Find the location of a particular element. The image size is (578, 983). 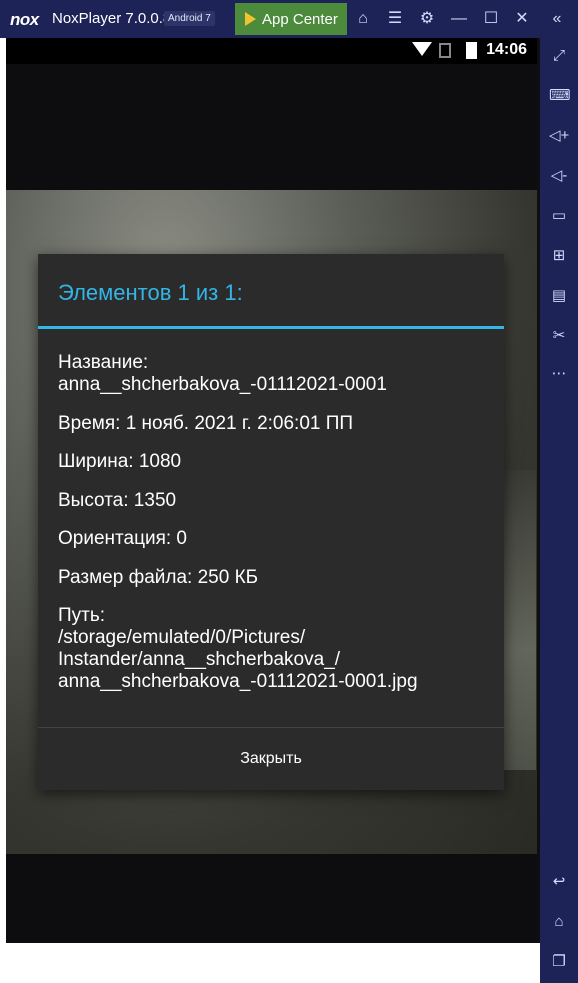

fullscreen-icon: ⤢ is located at coordinates (559, 56).